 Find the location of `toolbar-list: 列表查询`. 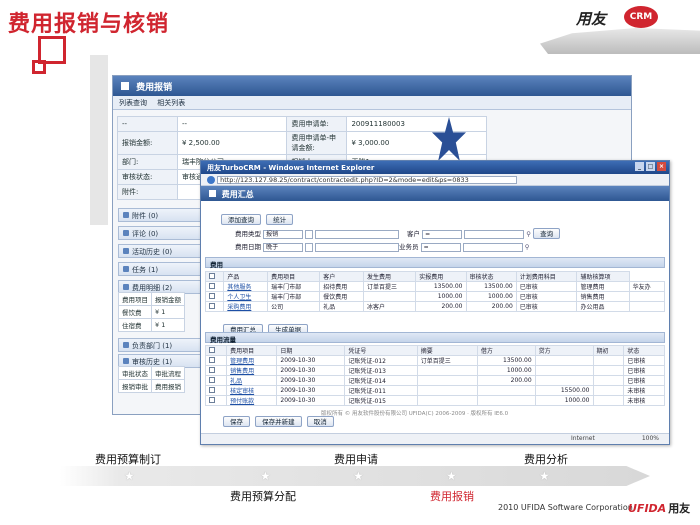

toolbar-list: 列表查询 is located at coordinates (133, 103).